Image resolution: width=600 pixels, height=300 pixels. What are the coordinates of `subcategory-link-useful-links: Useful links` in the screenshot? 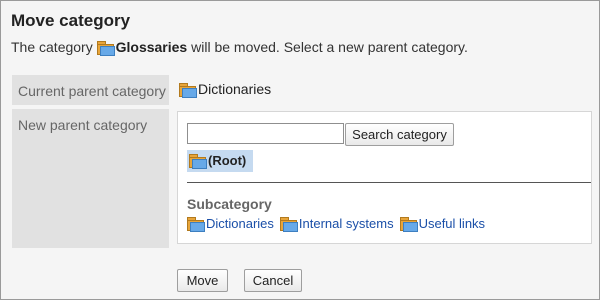 It's located at (452, 223).